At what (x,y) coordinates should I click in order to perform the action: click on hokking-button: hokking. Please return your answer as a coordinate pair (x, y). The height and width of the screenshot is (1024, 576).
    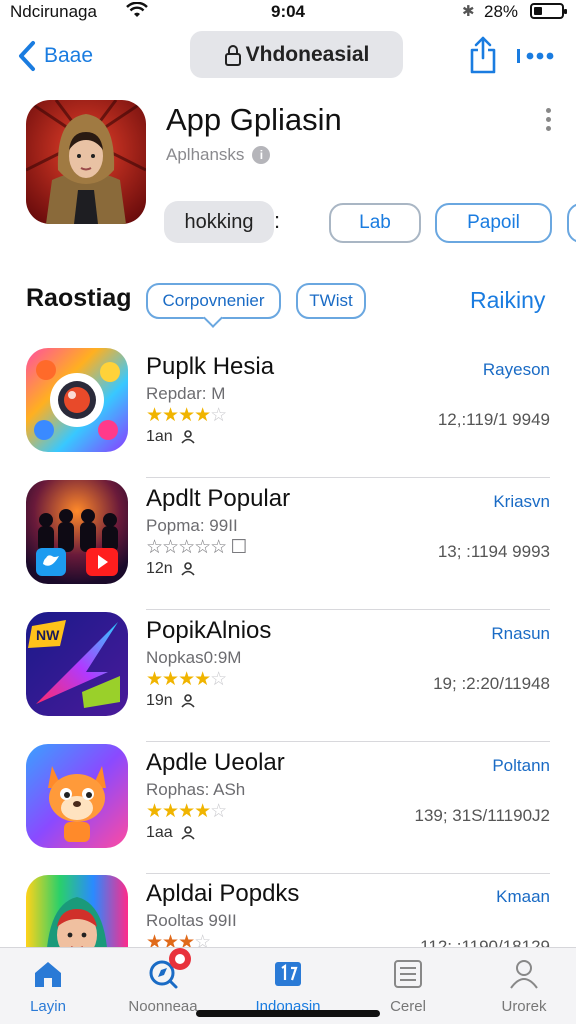
    Looking at the image, I should click on (219, 222).